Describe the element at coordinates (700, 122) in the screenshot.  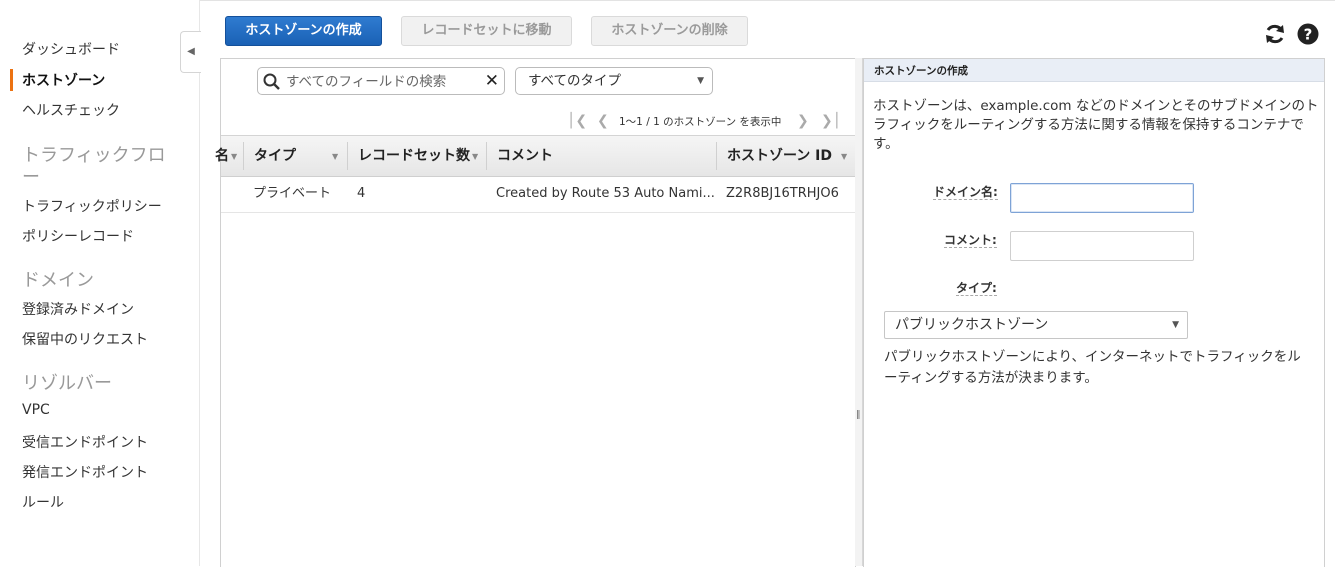
I see `pagination-text: 1～1 / 1 のホストゾーン を表示中` at that location.